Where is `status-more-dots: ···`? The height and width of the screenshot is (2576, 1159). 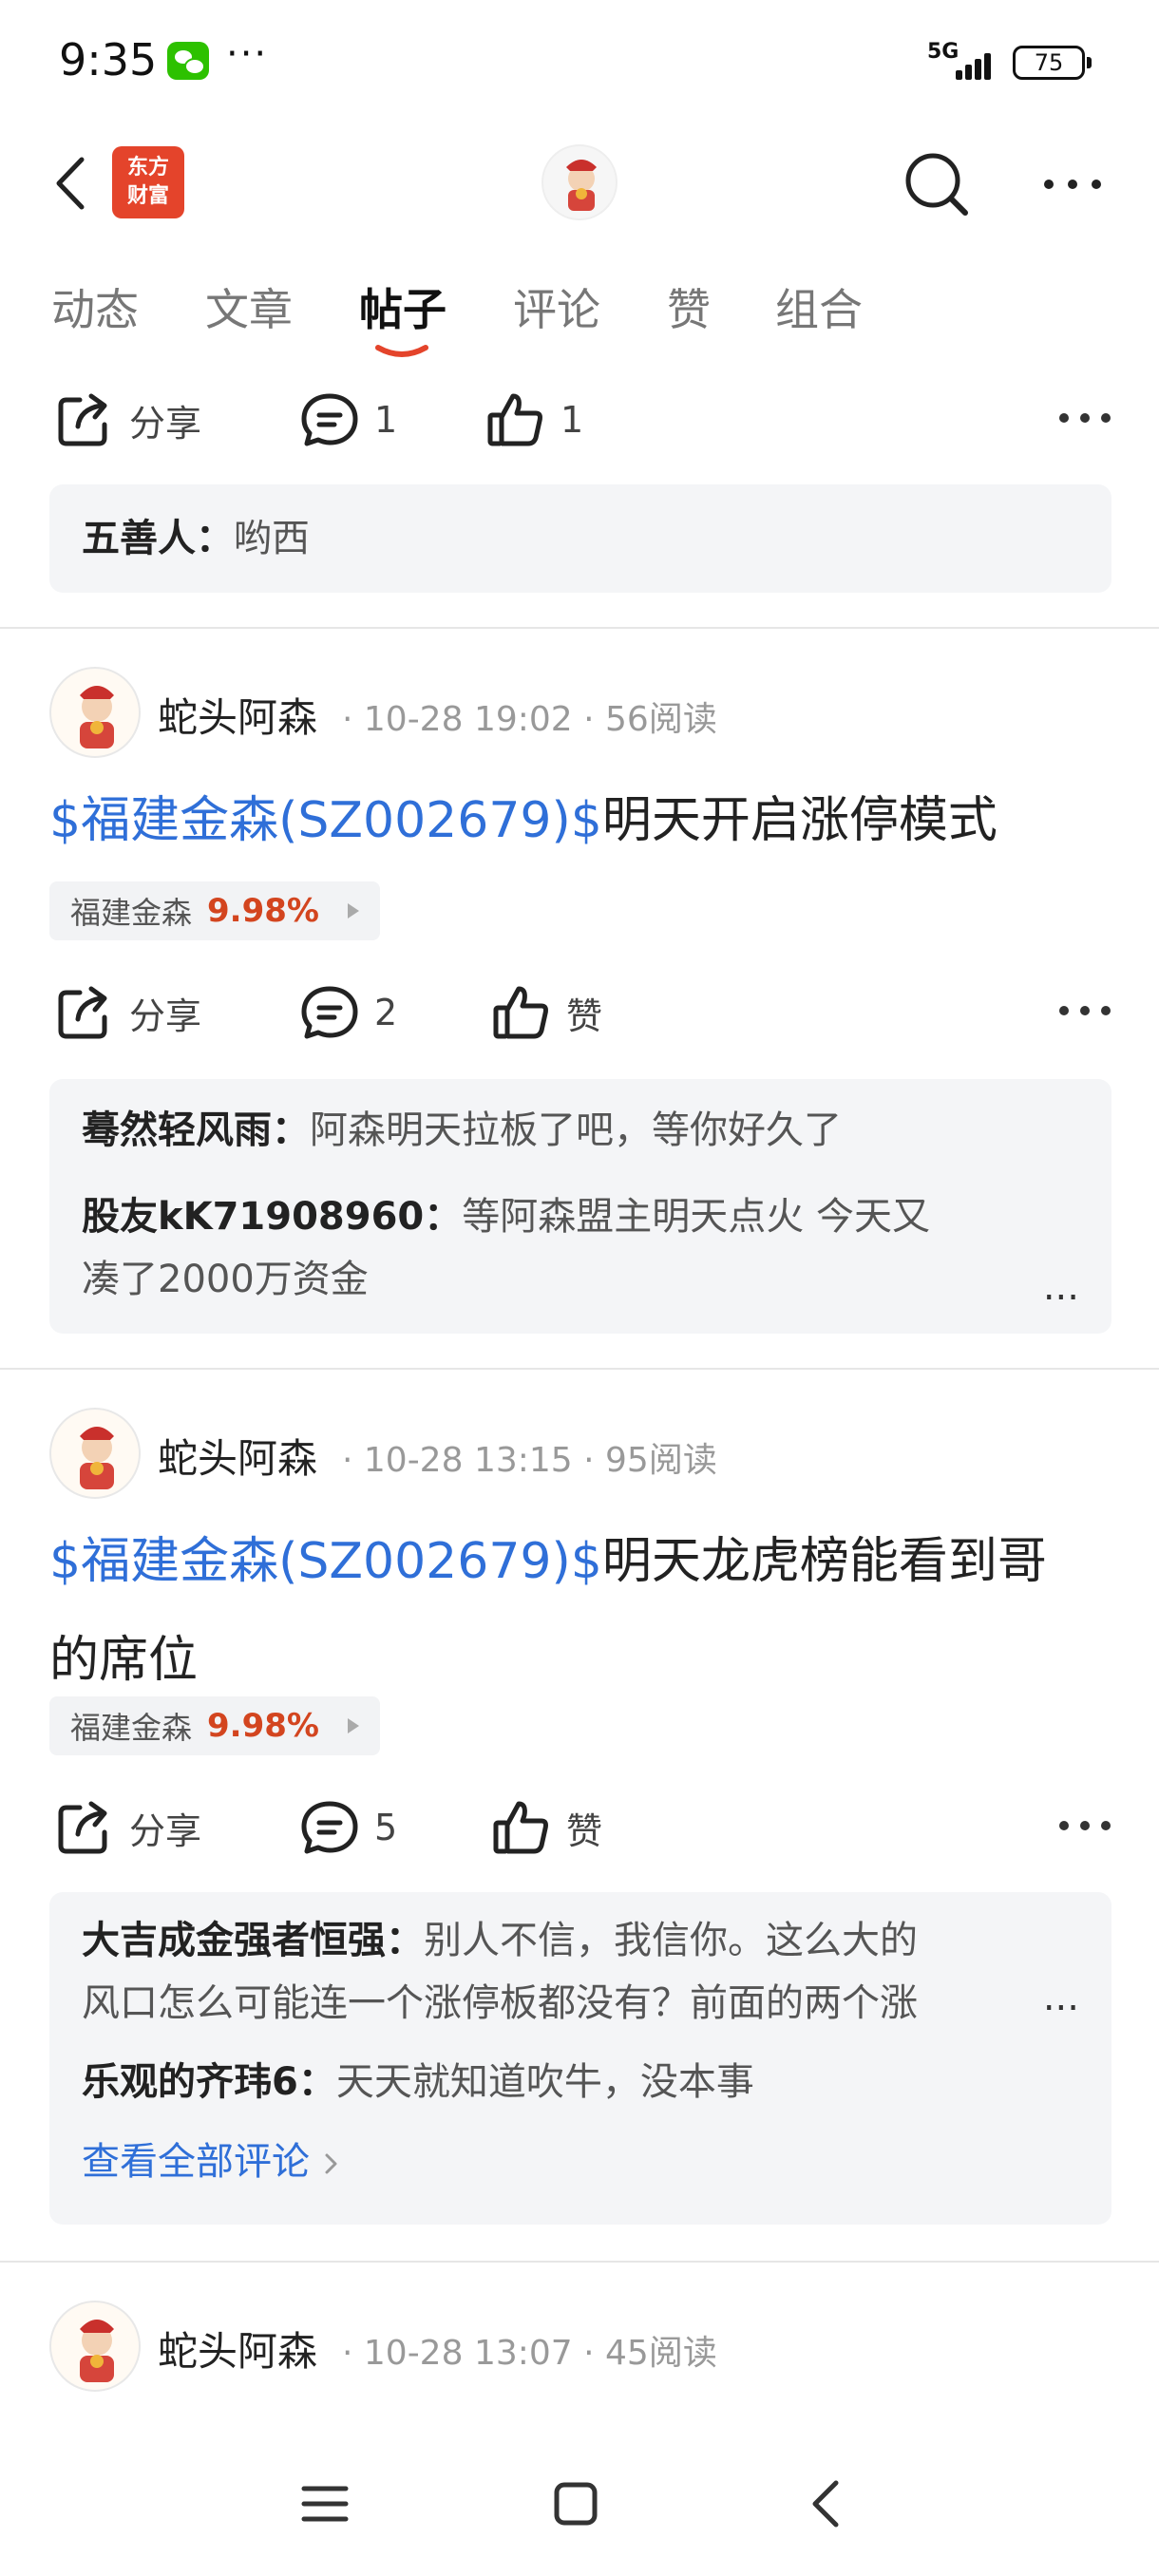 status-more-dots: ··· is located at coordinates (247, 54).